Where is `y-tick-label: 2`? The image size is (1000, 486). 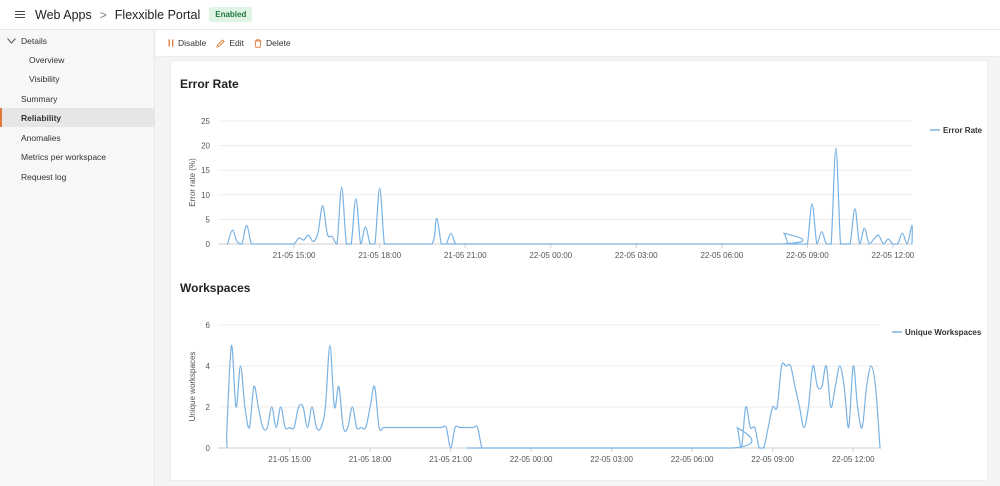 y-tick-label: 2 is located at coordinates (208, 407).